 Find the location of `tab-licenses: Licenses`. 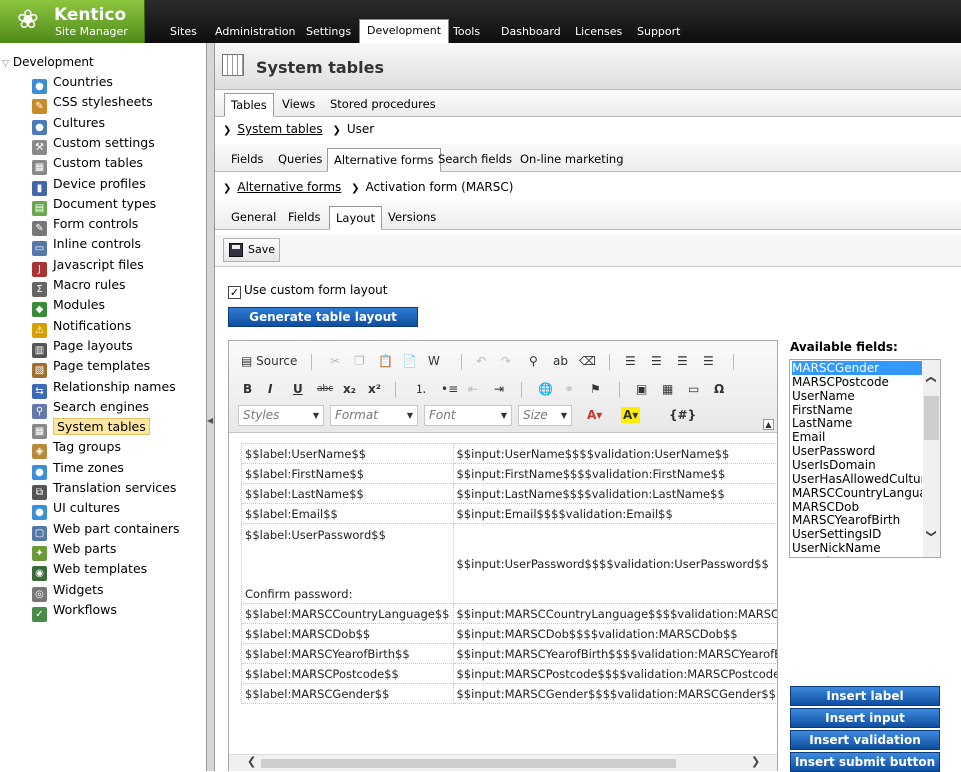

tab-licenses: Licenses is located at coordinates (598, 33).